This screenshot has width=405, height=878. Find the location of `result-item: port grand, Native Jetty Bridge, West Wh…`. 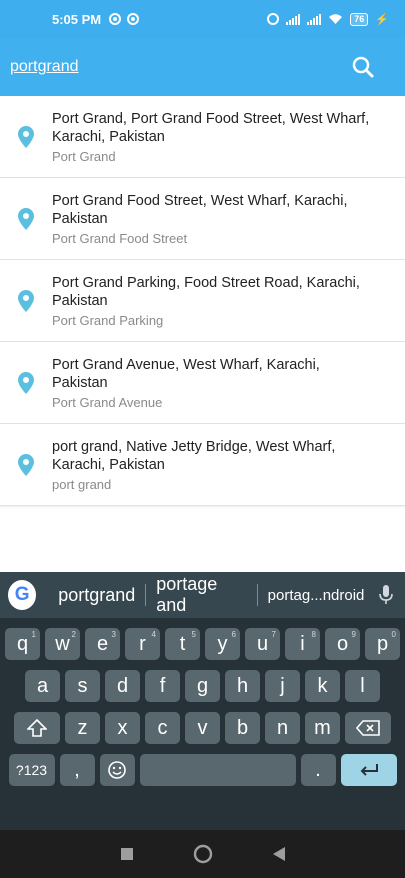

result-item: port grand, Native Jetty Bridge, West Wh… is located at coordinates (202, 465).